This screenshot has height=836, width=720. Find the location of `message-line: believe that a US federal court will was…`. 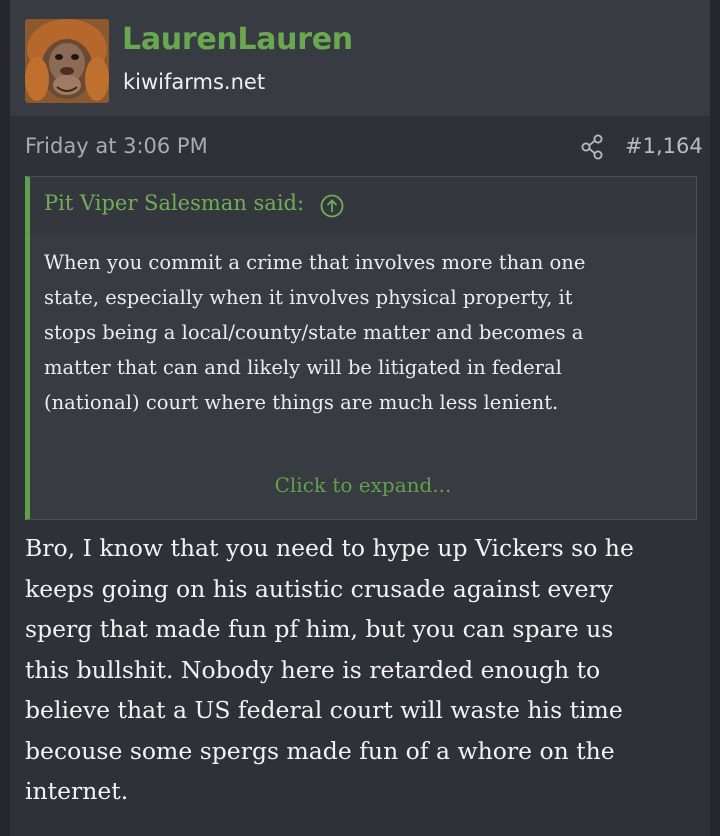

message-line: believe that a US federal court will was… is located at coordinates (324, 710).